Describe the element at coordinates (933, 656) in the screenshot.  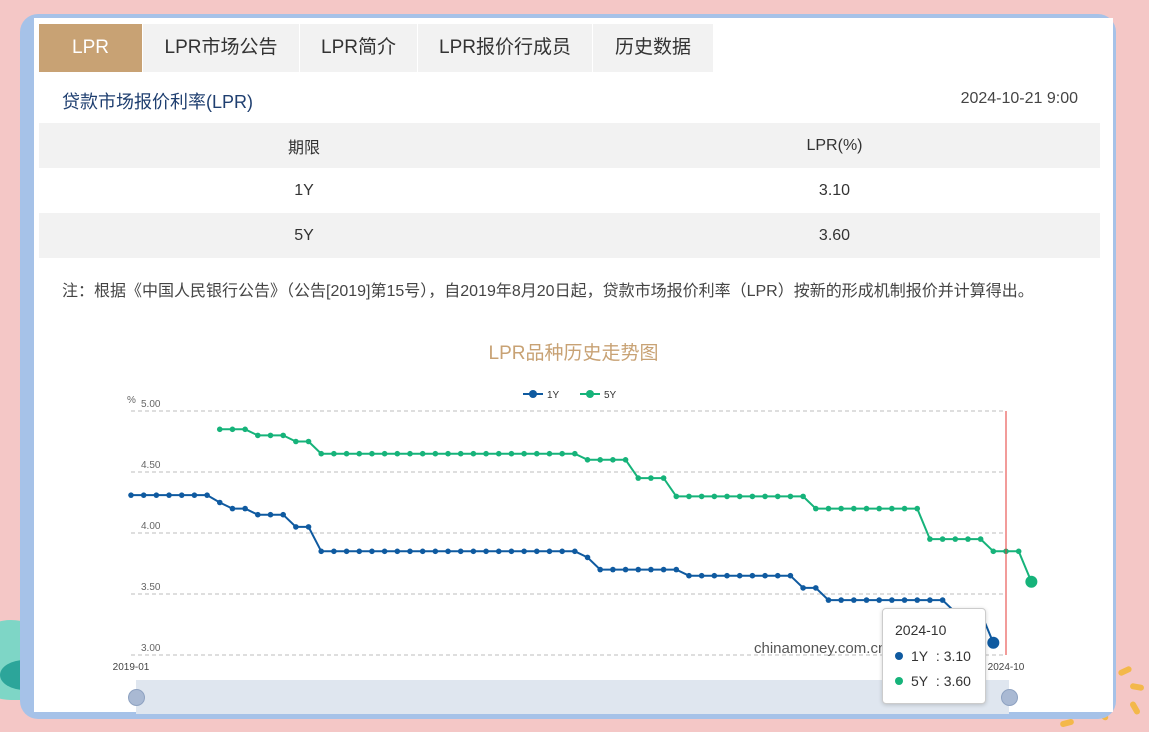
I see `tooltip-row-1y: 1Y : 3.10` at that location.